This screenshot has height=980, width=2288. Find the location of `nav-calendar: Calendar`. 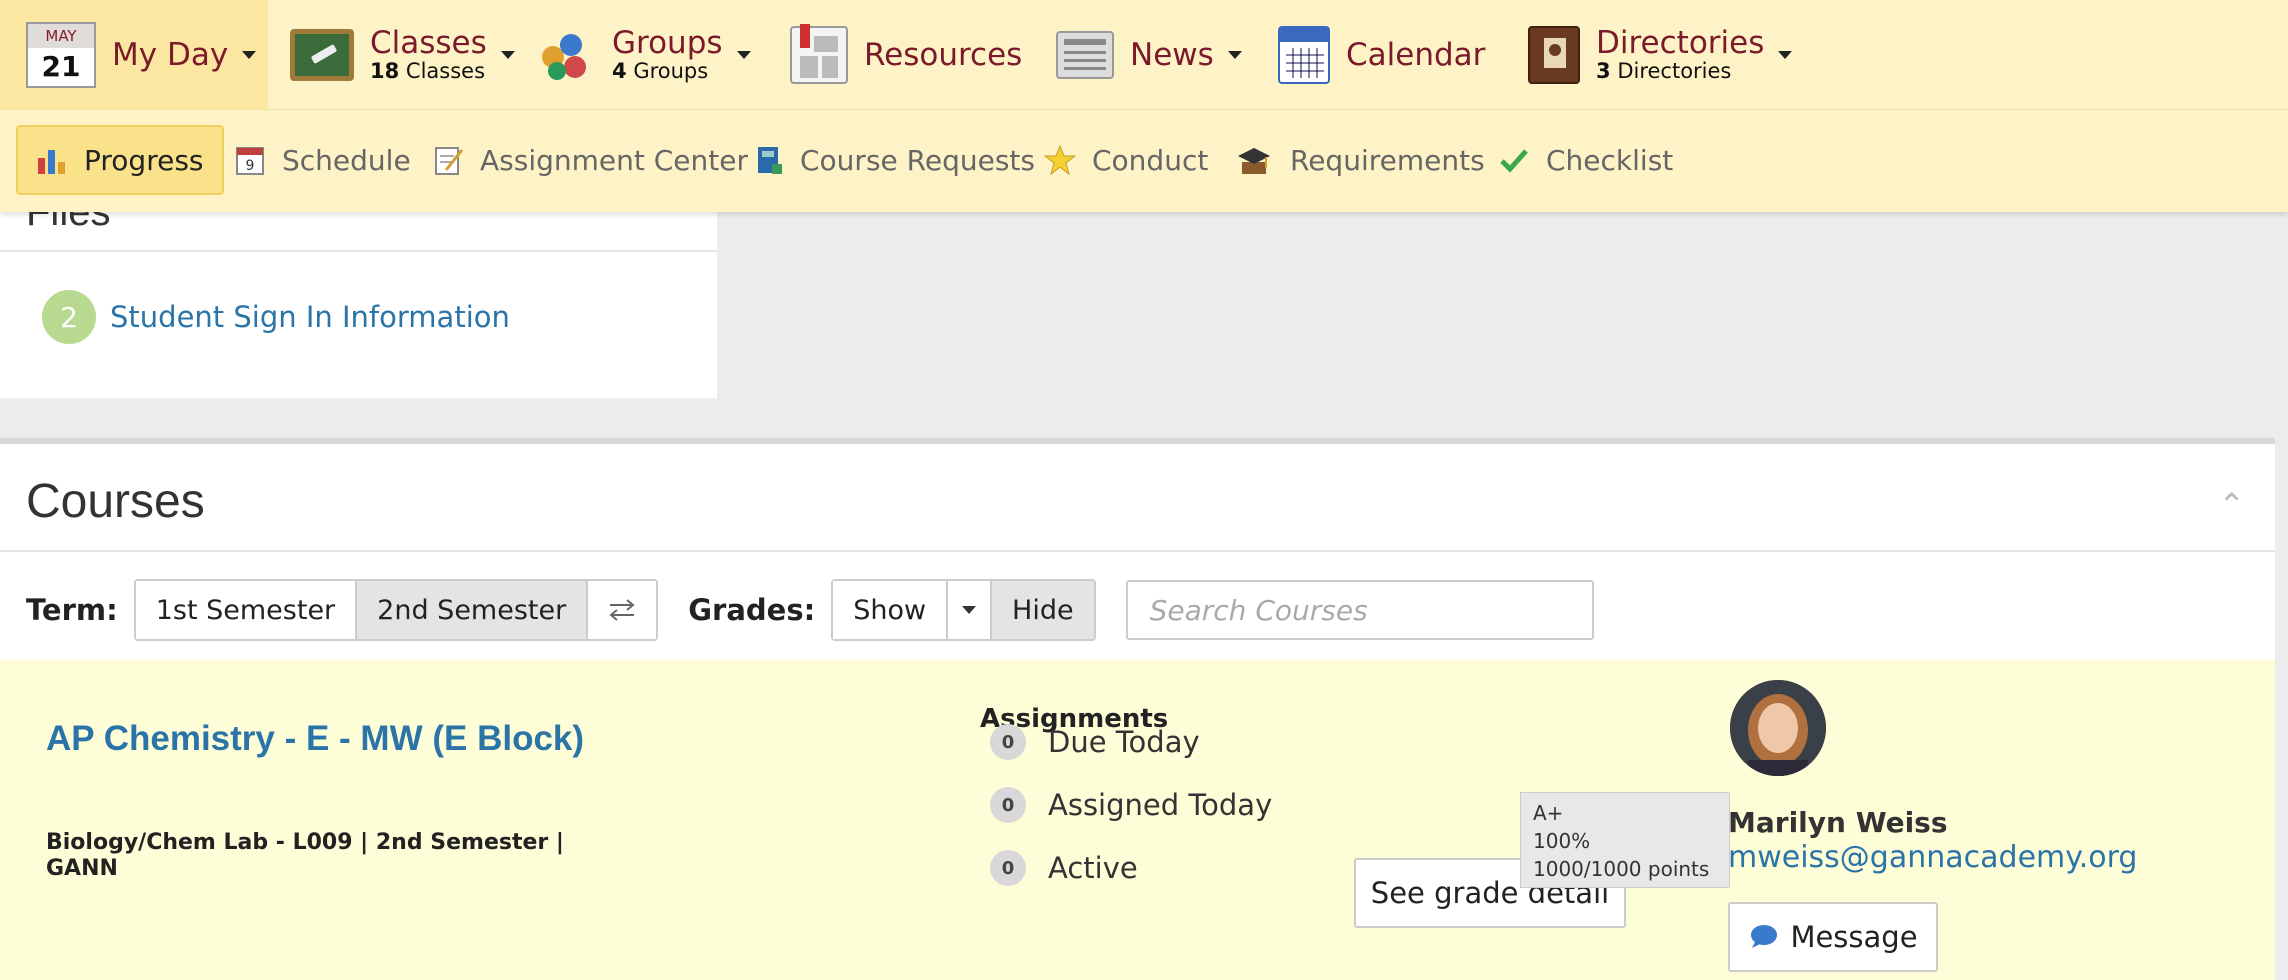

nav-calendar: Calendar is located at coordinates (1381, 55).